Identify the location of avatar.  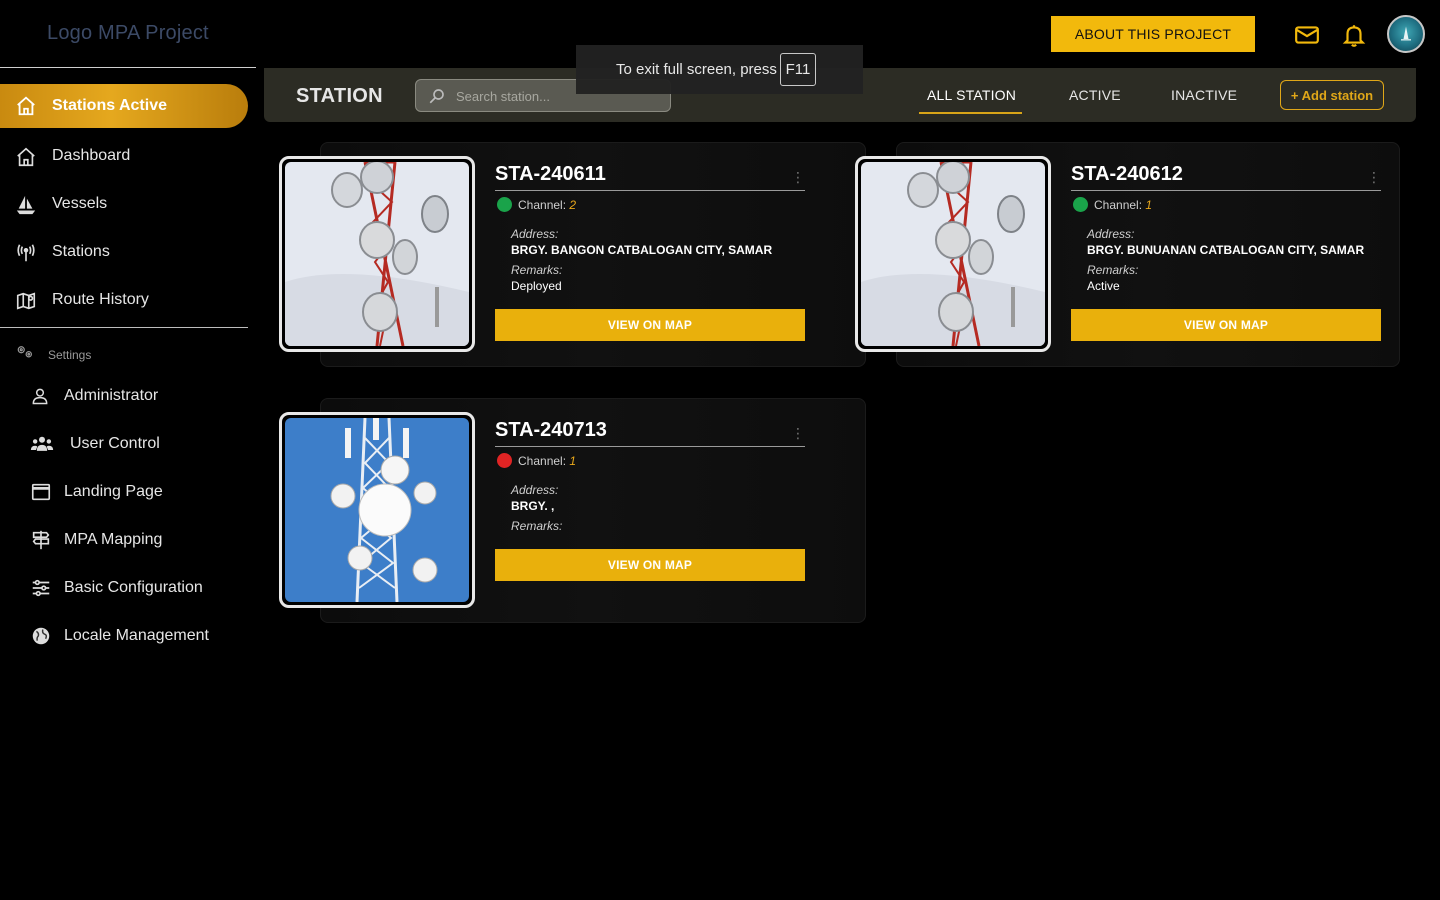
(1406, 34).